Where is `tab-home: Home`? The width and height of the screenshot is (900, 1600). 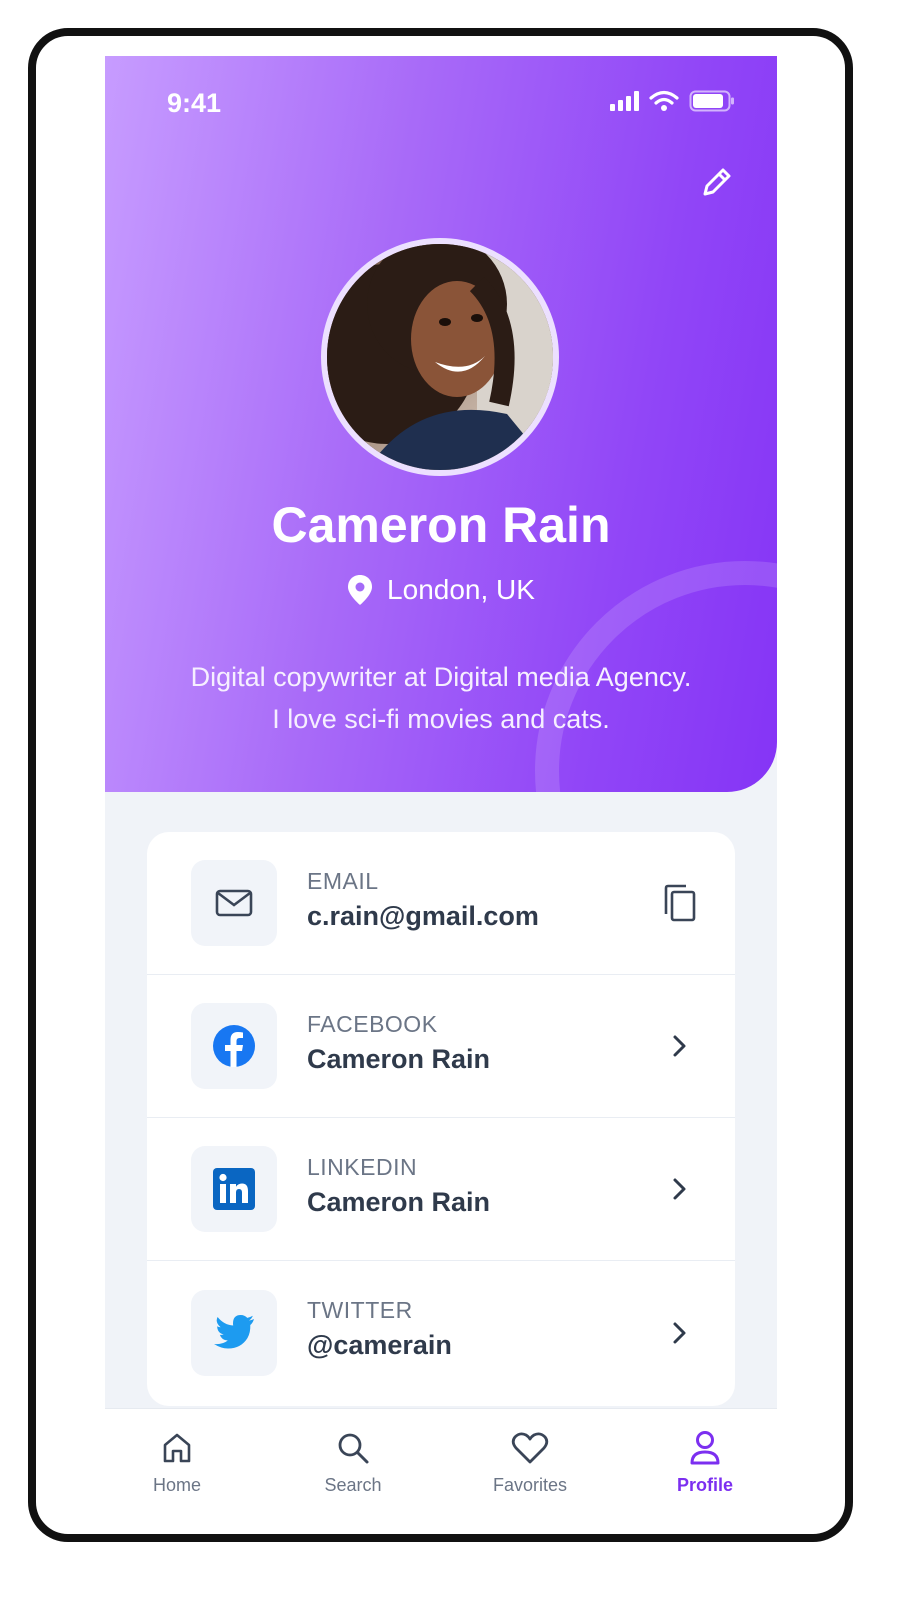 tab-home: Home is located at coordinates (177, 1462).